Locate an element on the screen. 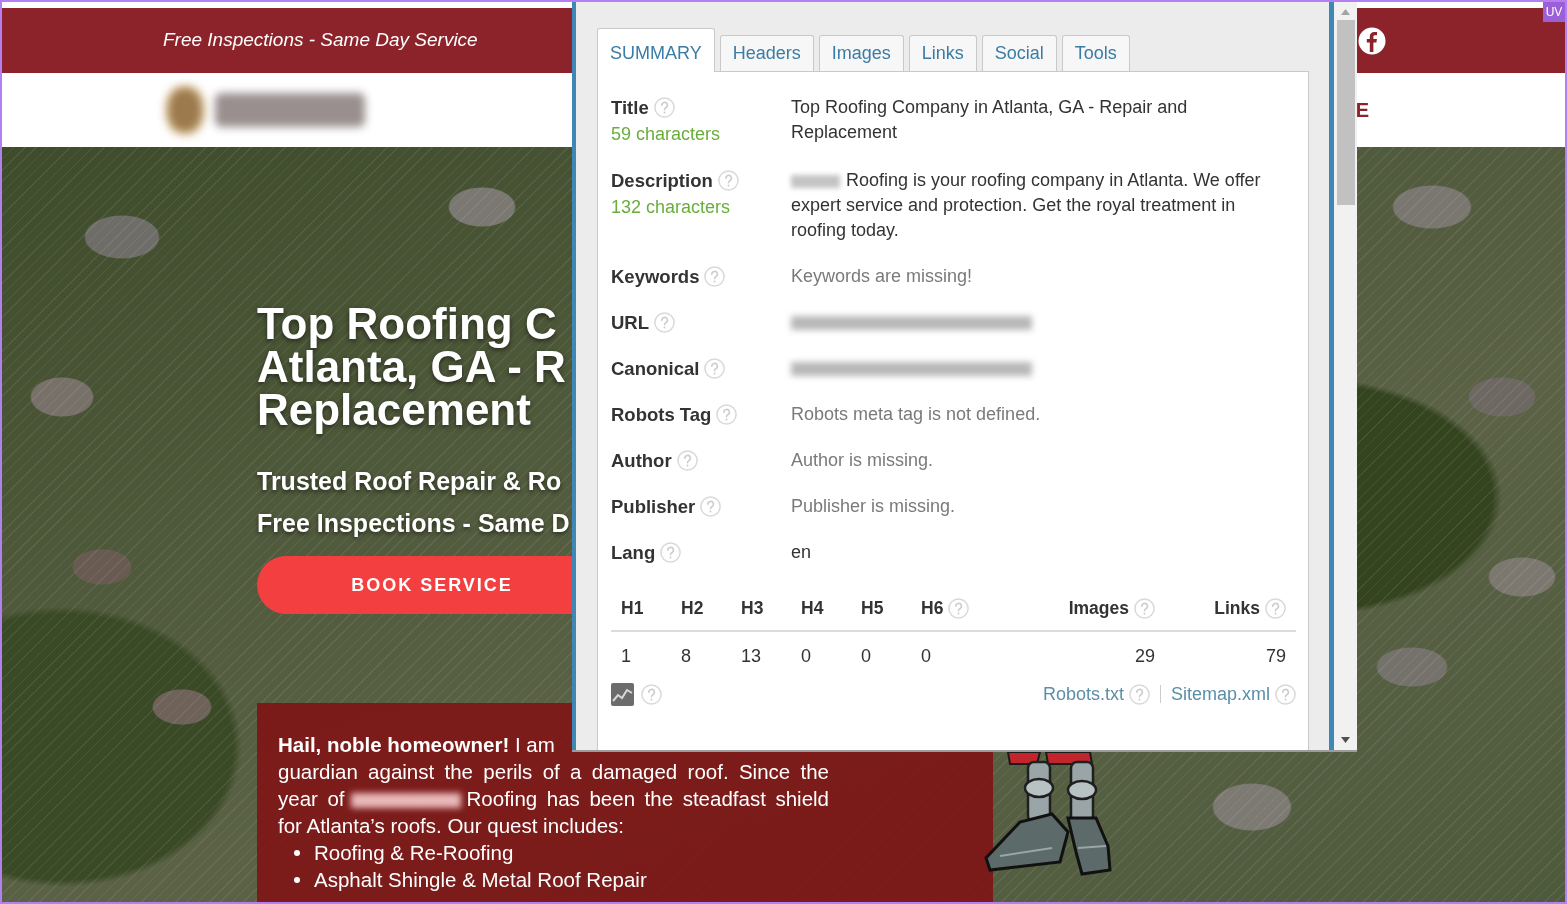 Image resolution: width=1567 pixels, height=904 pixels. scrollbar is located at coordinates (1345, 376).